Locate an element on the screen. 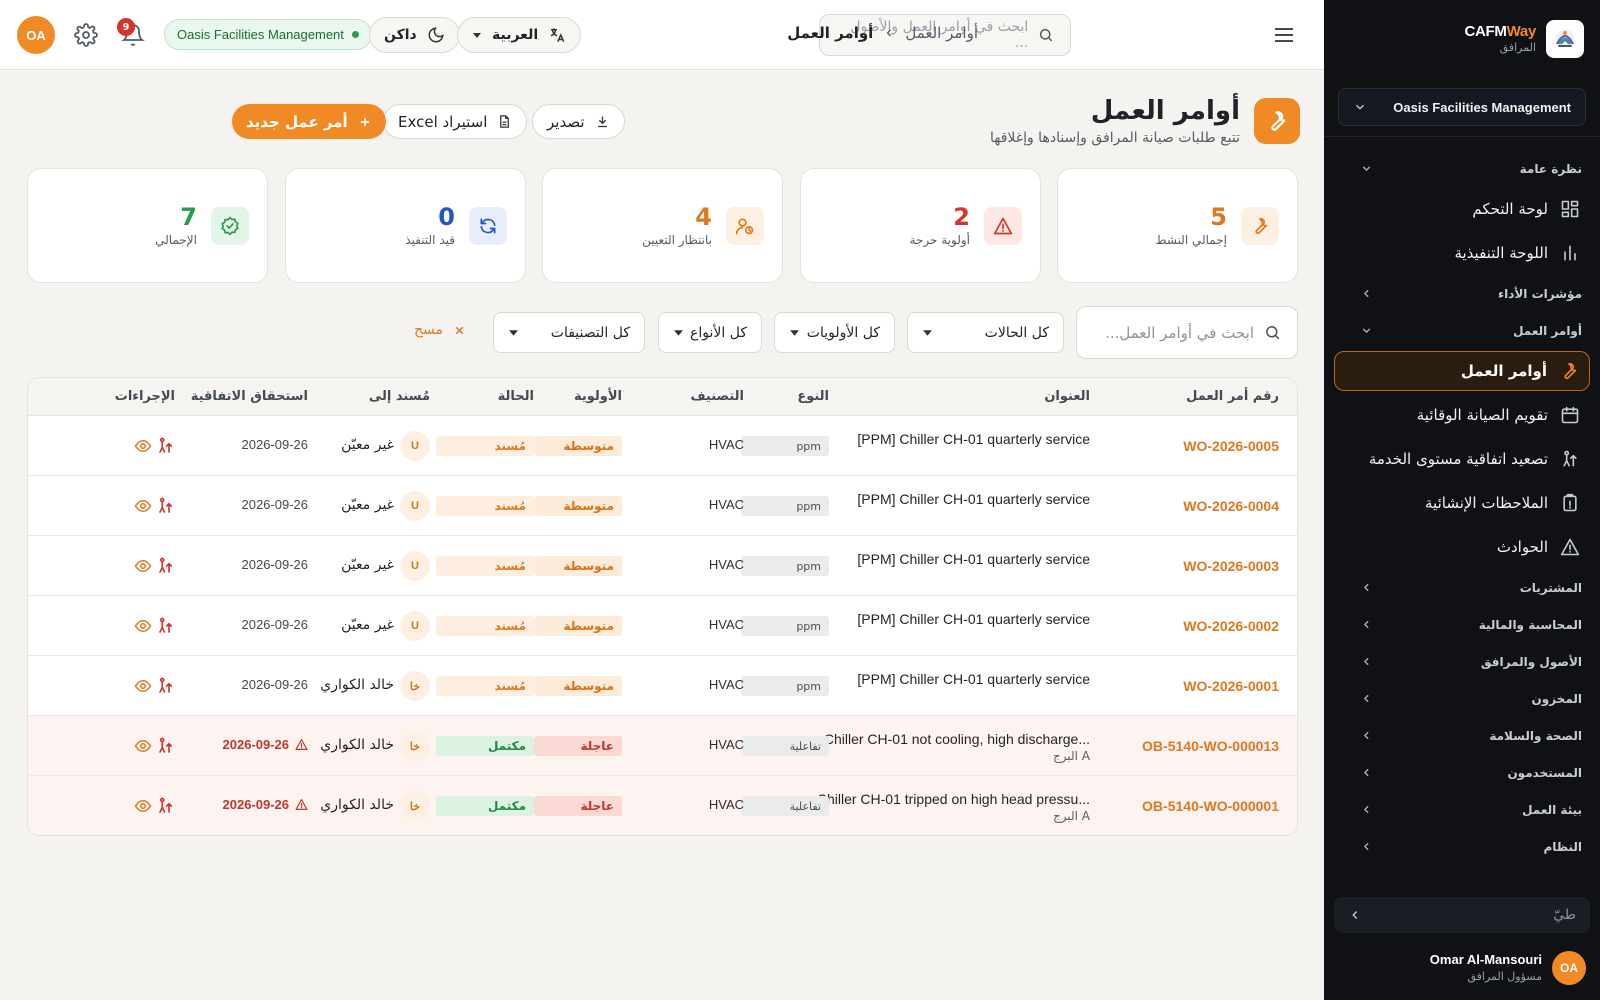 The height and width of the screenshot is (1000, 1600). kpi-card: 7 الإجمالي is located at coordinates (147, 225).